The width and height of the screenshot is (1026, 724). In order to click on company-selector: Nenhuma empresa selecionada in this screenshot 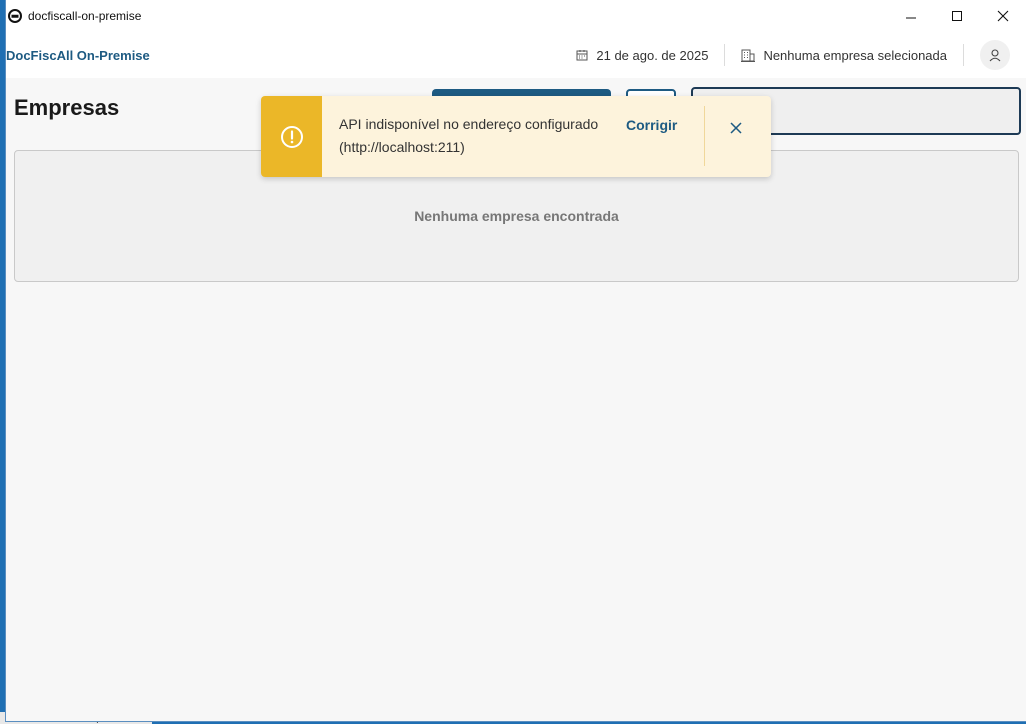, I will do `click(844, 55)`.